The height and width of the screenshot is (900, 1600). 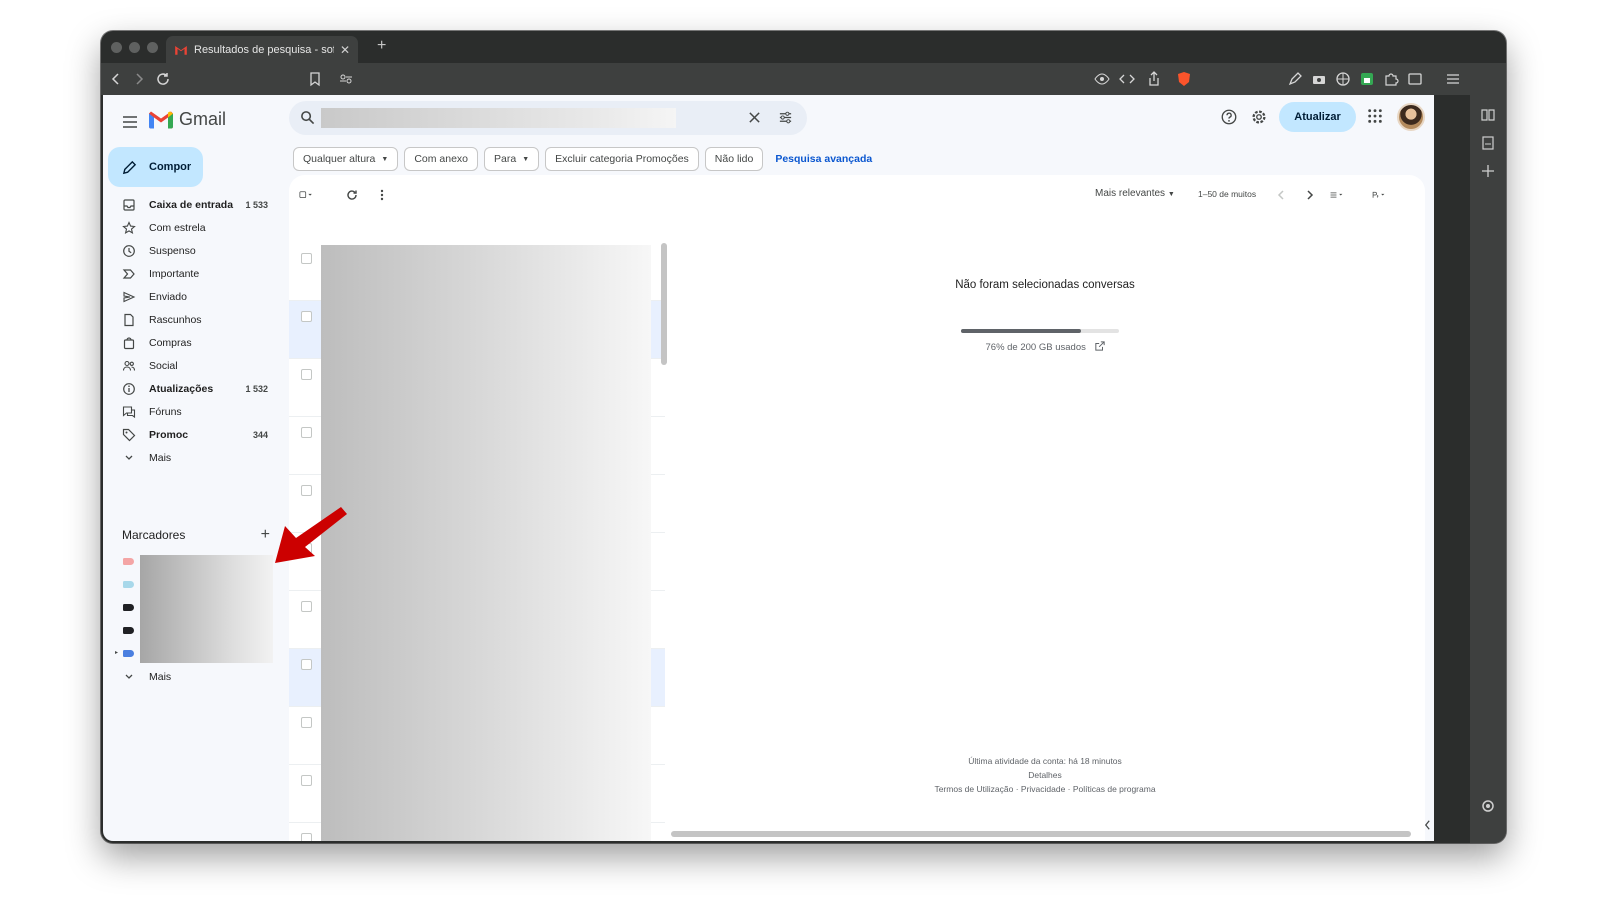 I want to click on window-icon, so click(x=1415, y=79).